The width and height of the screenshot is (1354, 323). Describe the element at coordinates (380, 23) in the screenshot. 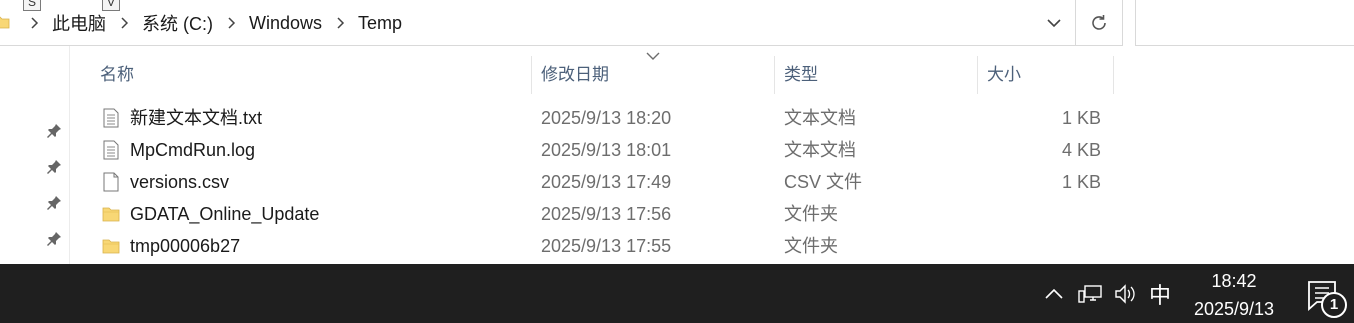

I see `breadcrumb-item-temp: Temp` at that location.